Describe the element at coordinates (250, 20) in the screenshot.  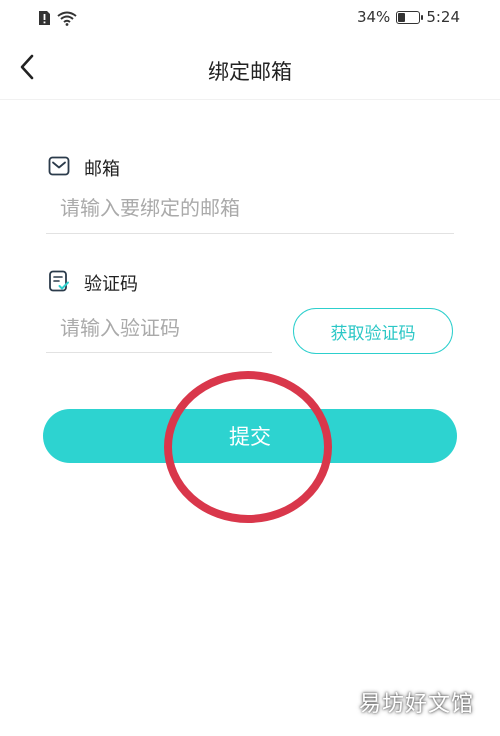
I see `status-bar: 34% 5:24` at that location.